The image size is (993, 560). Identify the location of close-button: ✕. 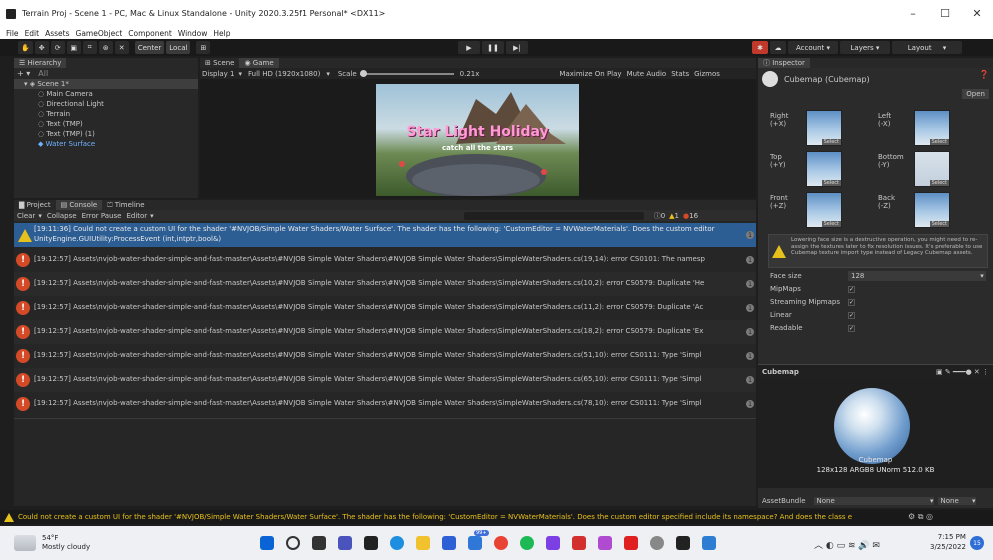
(977, 13).